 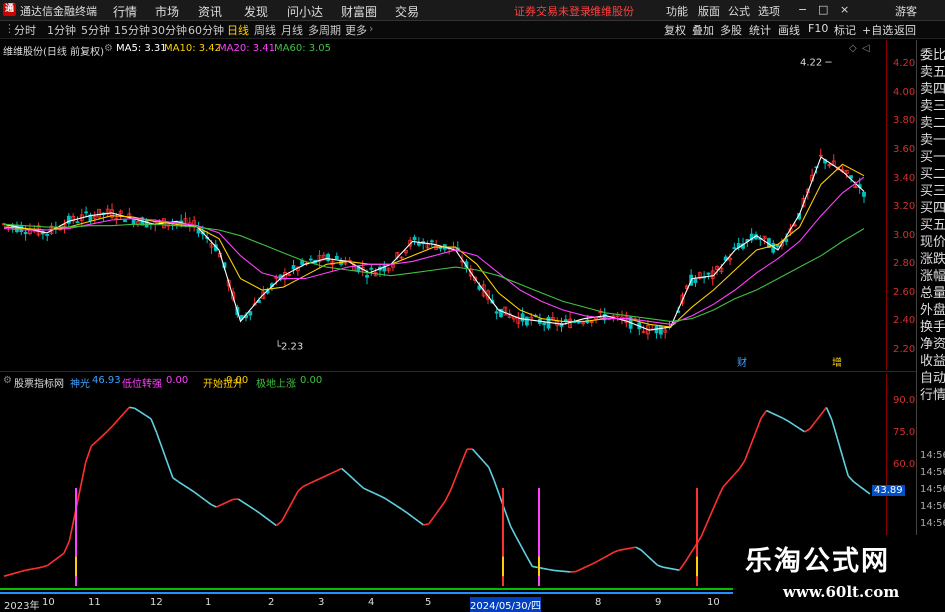 What do you see at coordinates (94, 602) in the screenshot?
I see `date-label: 11` at bounding box center [94, 602].